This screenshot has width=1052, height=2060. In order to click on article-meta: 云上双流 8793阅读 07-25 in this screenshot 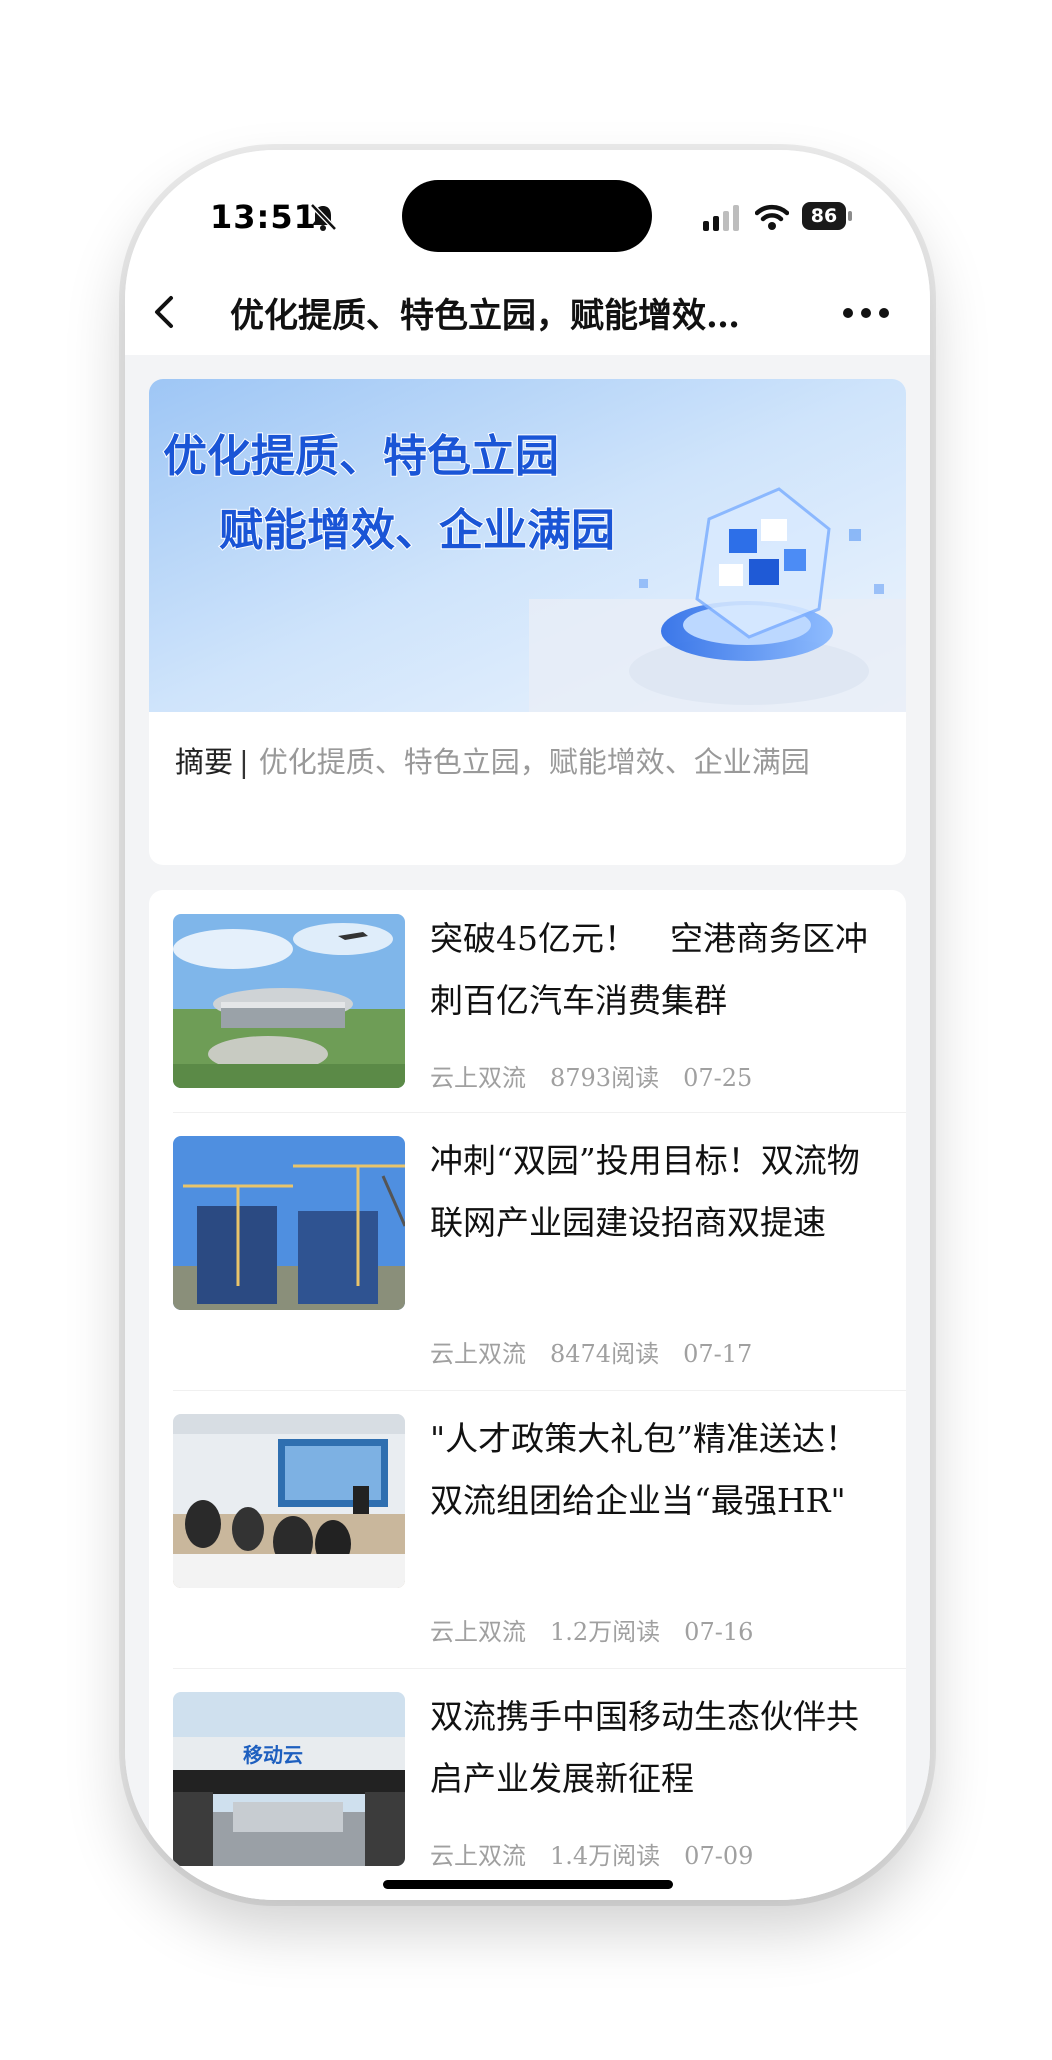, I will do `click(603, 1075)`.